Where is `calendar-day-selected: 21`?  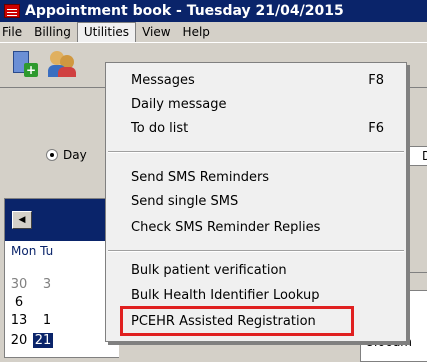 calendar-day-selected: 21 is located at coordinates (43, 340).